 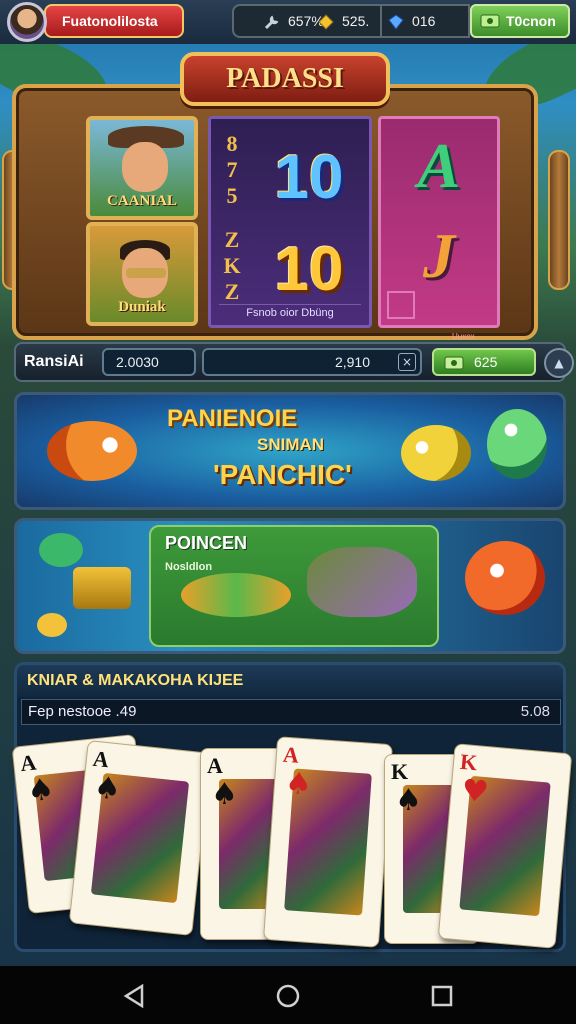 What do you see at coordinates (145, 167) in the screenshot?
I see `character-face` at bounding box center [145, 167].